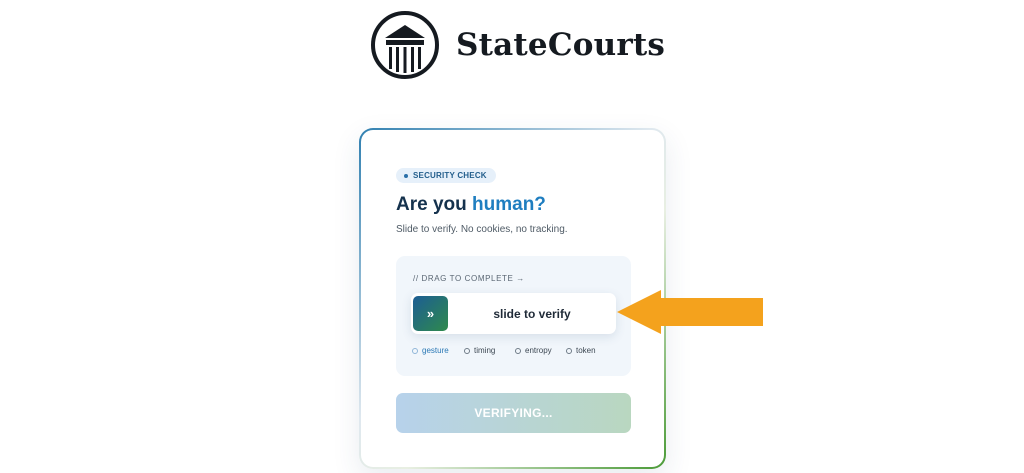 Image resolution: width=1024 pixels, height=473 pixels. I want to click on brand-name: StateCourts, so click(561, 45).